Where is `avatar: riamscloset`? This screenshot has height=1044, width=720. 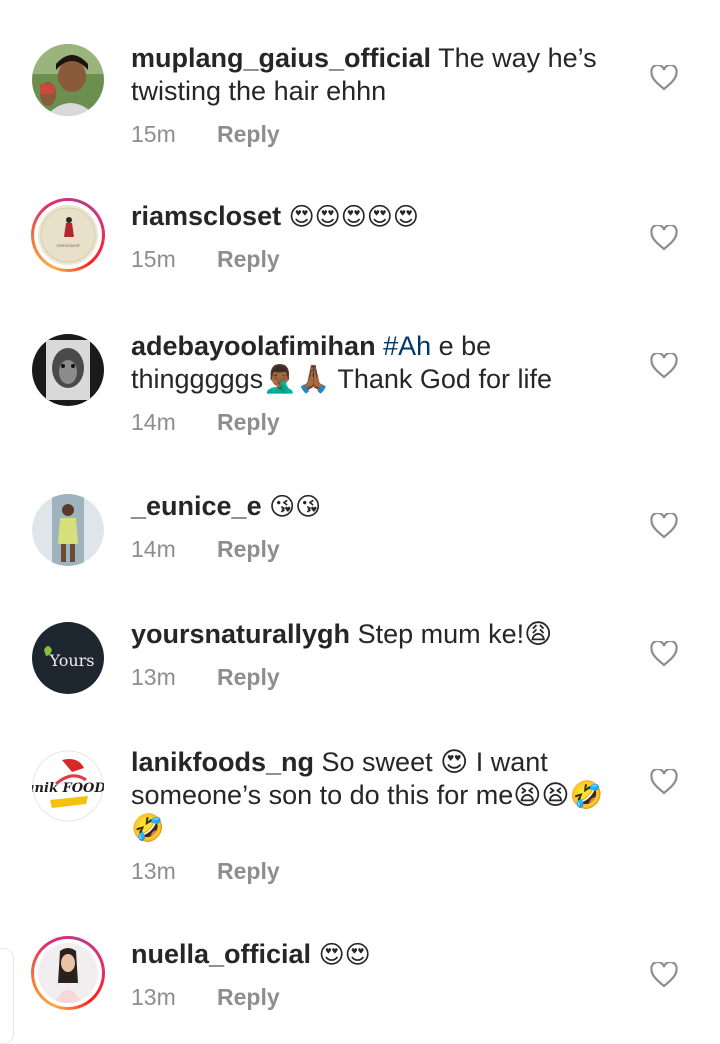
avatar: riamscloset is located at coordinates (68, 235).